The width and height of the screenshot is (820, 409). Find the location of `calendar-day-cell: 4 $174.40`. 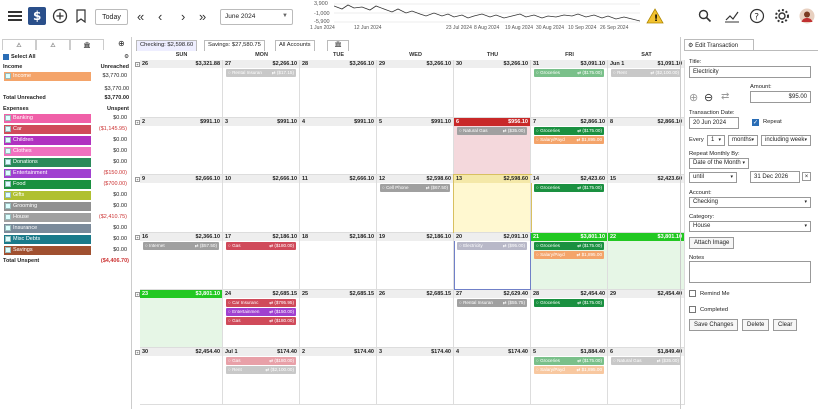

calendar-day-cell: 4 $174.40 is located at coordinates (492, 376).